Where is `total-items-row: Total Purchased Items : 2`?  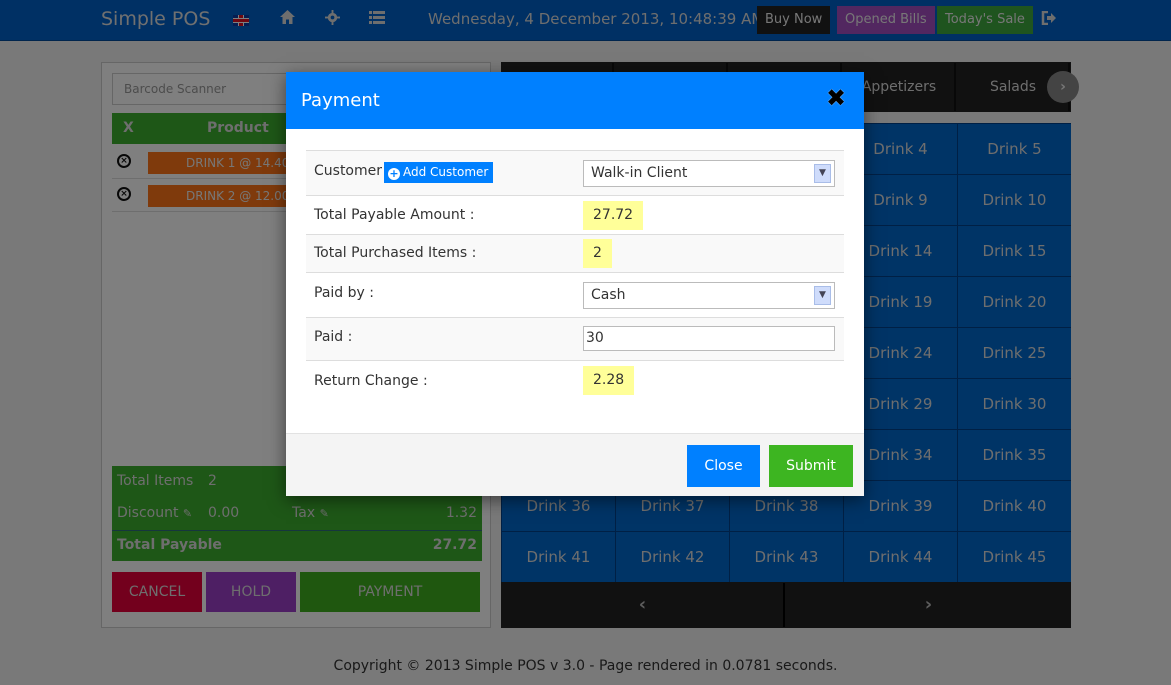 total-items-row: Total Purchased Items : 2 is located at coordinates (575, 253).